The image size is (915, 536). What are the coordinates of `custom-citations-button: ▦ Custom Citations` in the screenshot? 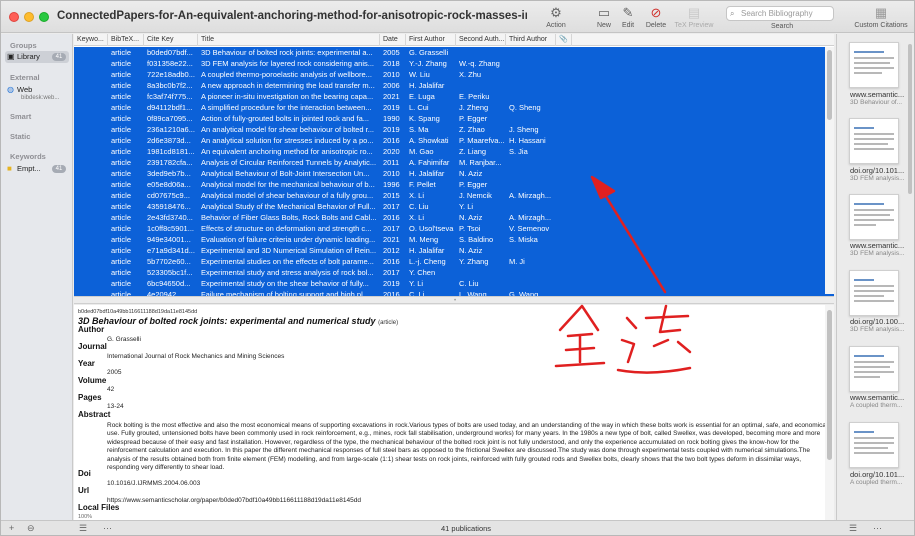 It's located at (881, 16).